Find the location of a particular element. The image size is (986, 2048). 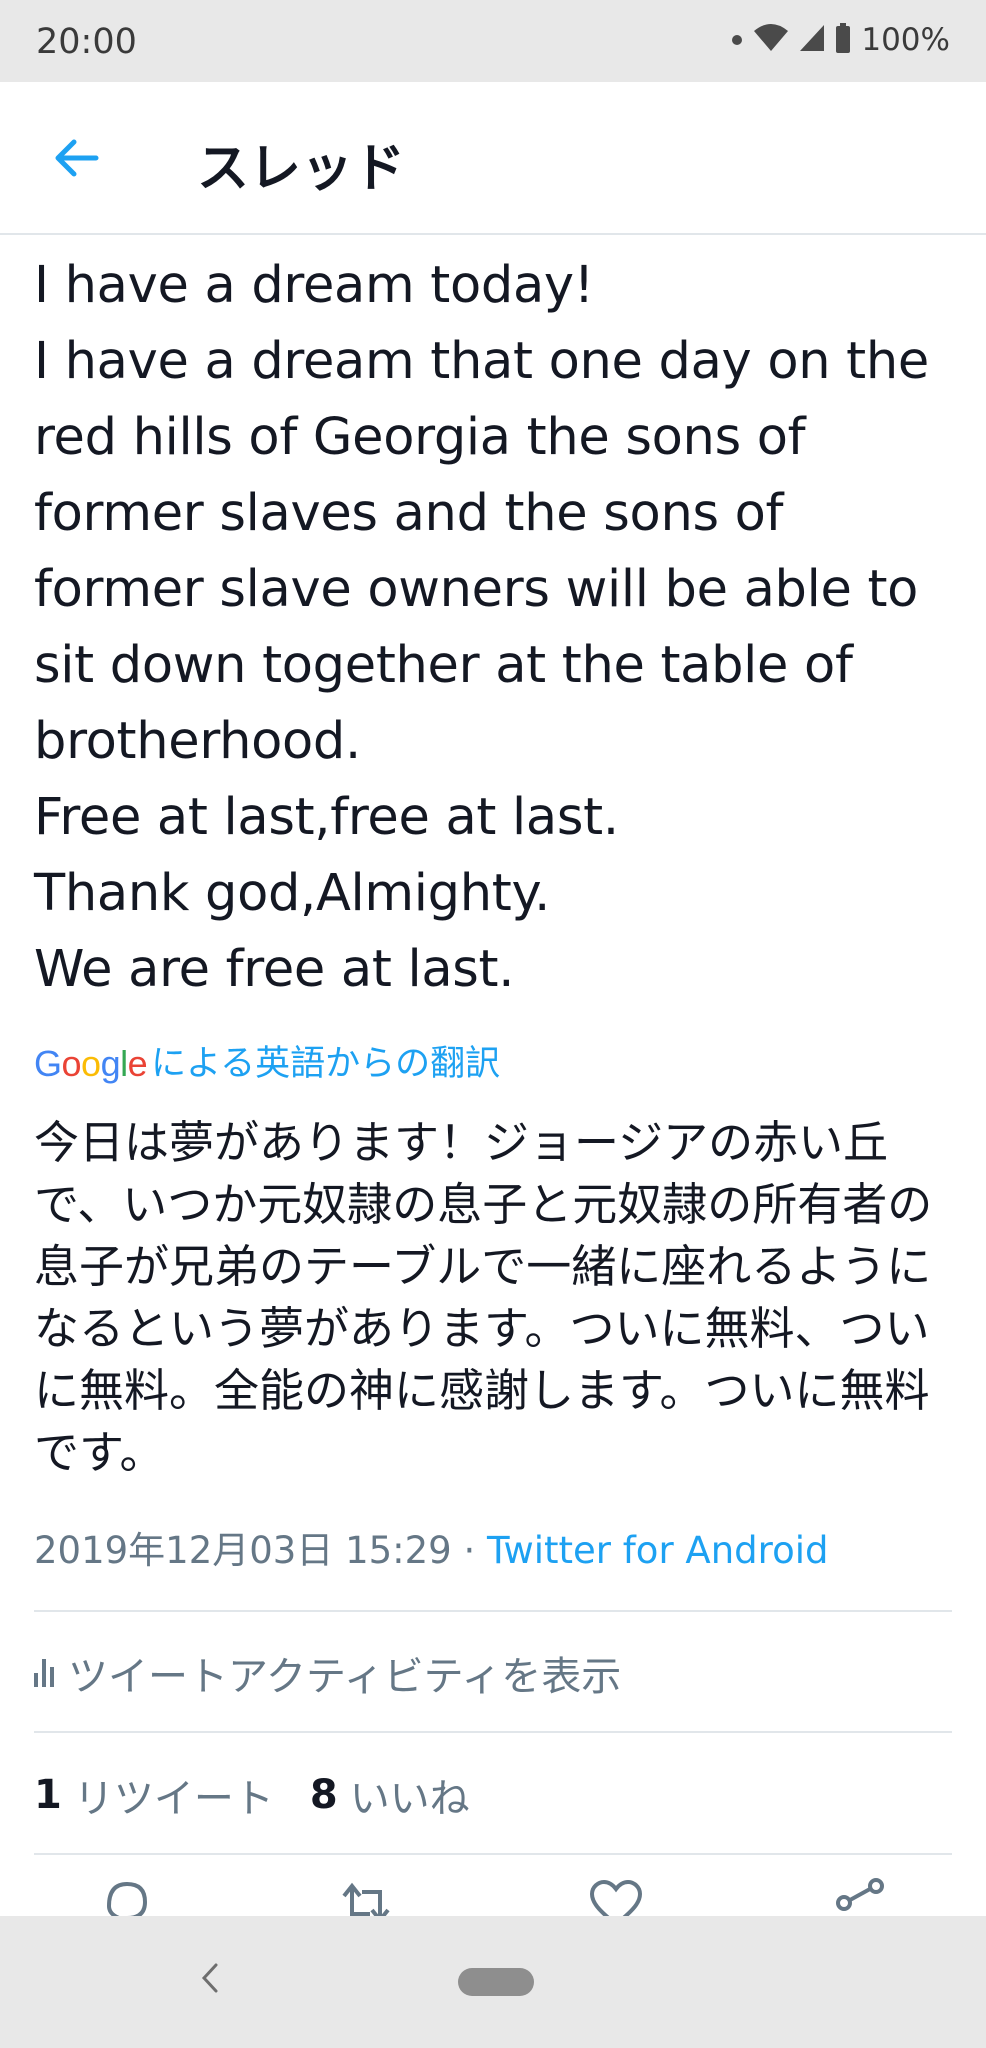

wifi-icon is located at coordinates (771, 40).